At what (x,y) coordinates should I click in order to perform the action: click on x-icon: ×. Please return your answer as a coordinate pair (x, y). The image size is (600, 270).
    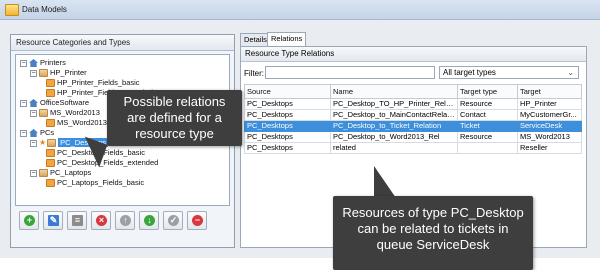
    Looking at the image, I should click on (101, 220).